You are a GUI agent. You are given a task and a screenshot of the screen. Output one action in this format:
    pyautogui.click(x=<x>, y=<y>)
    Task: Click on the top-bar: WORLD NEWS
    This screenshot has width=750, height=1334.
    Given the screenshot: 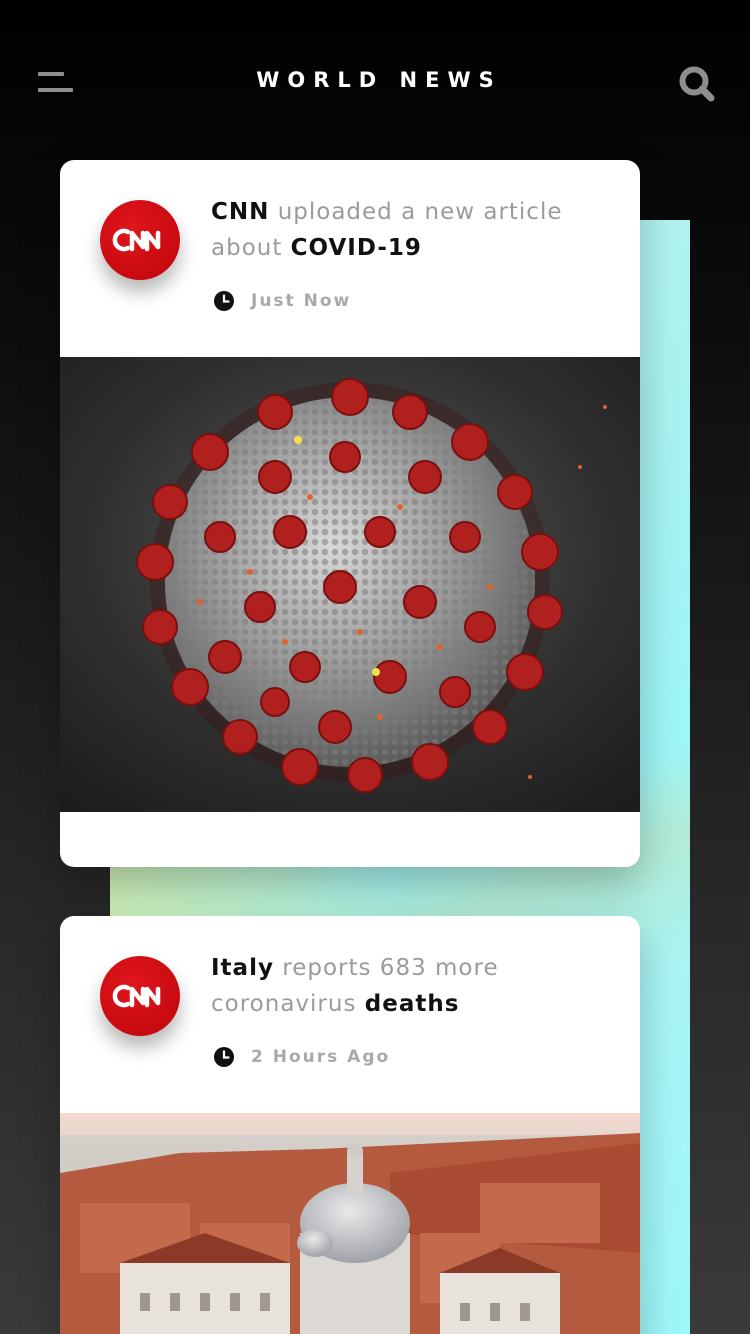 What is the action you would take?
    pyautogui.click(x=375, y=82)
    